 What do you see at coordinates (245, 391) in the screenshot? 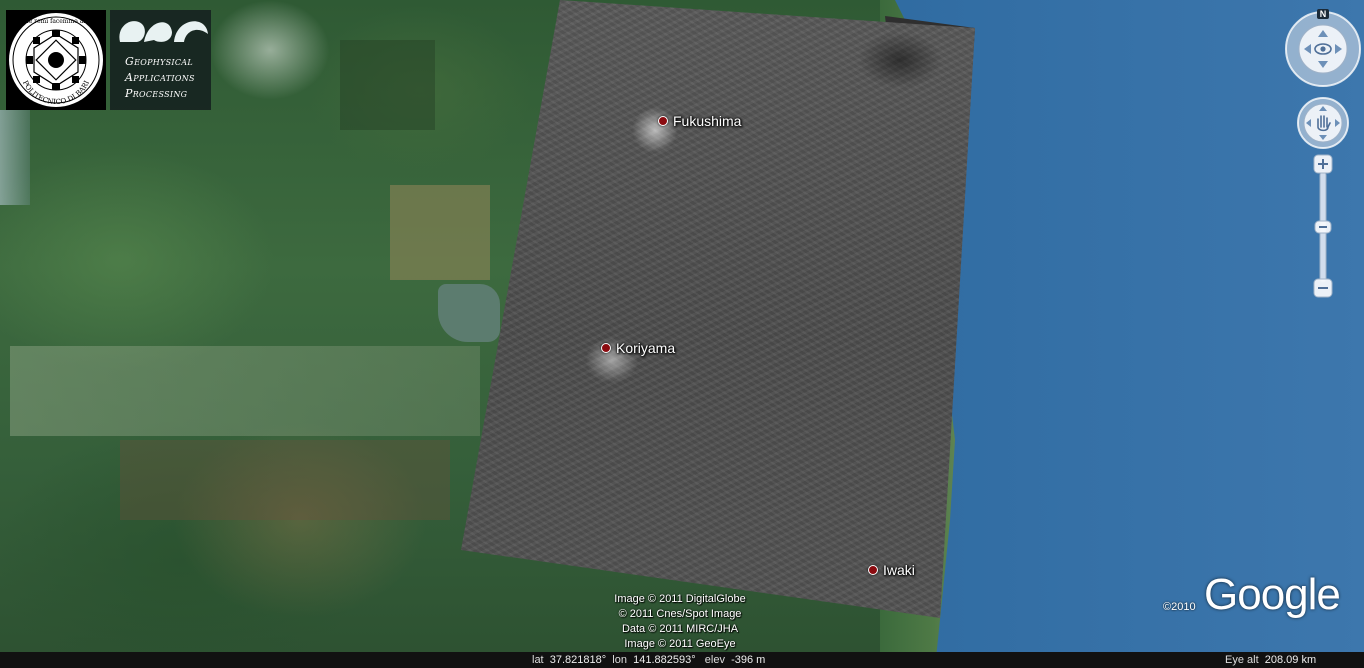
I see `terrain-strip` at bounding box center [245, 391].